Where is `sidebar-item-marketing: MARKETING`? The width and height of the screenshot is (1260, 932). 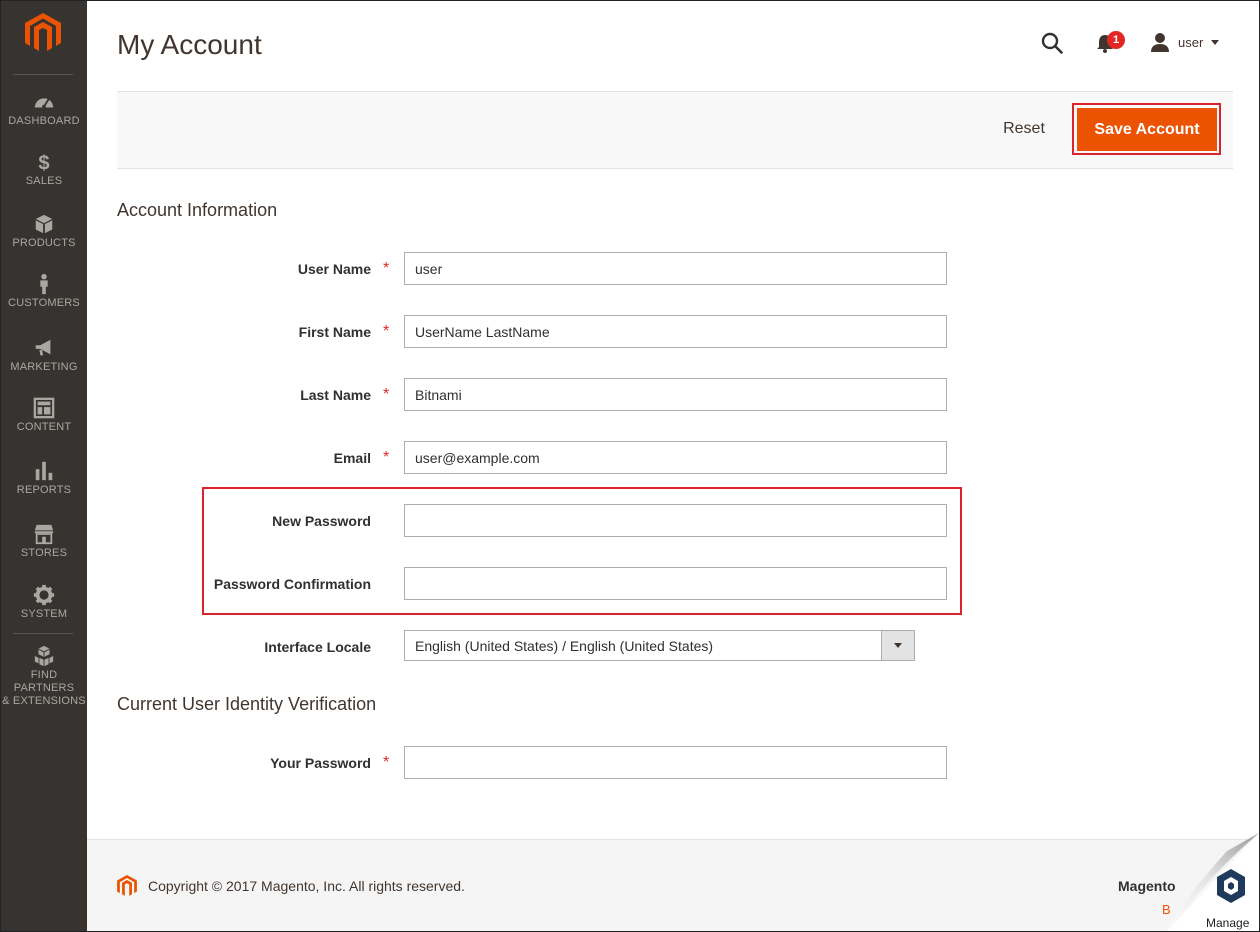
sidebar-item-marketing: MARKETING is located at coordinates (44, 355).